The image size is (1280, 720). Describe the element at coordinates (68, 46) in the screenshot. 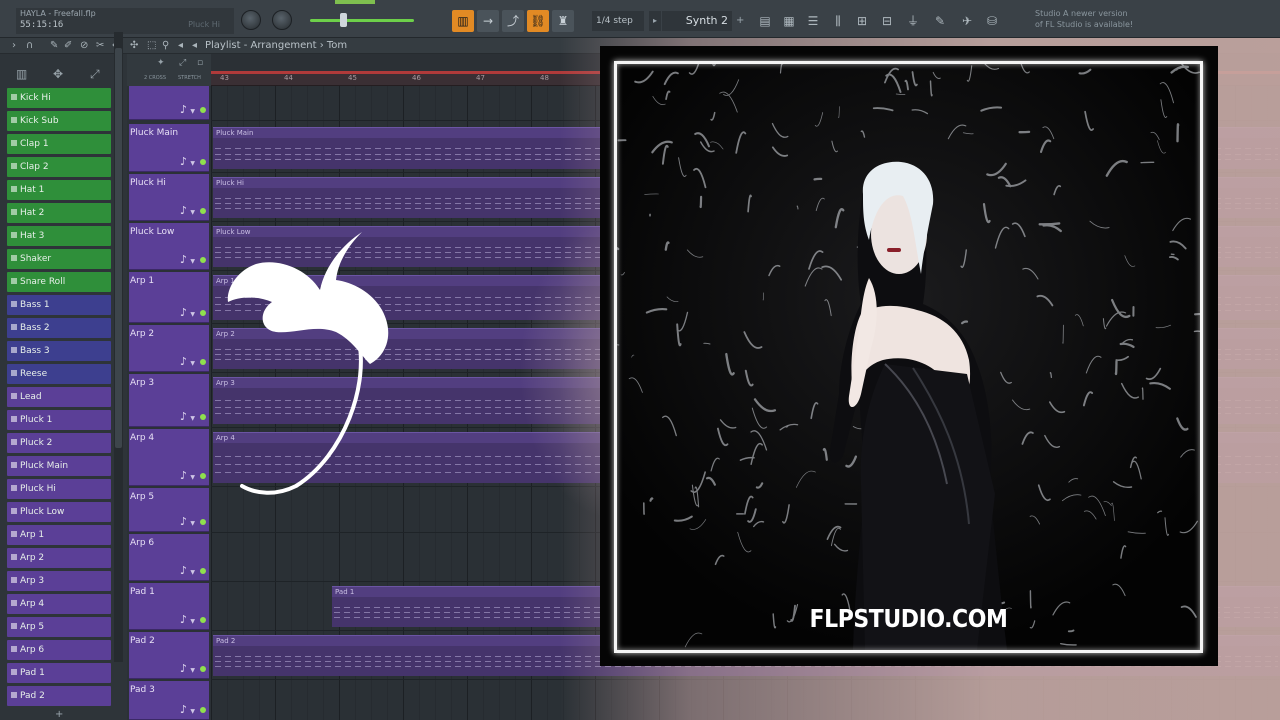

I see `brush-icon: ✐` at that location.